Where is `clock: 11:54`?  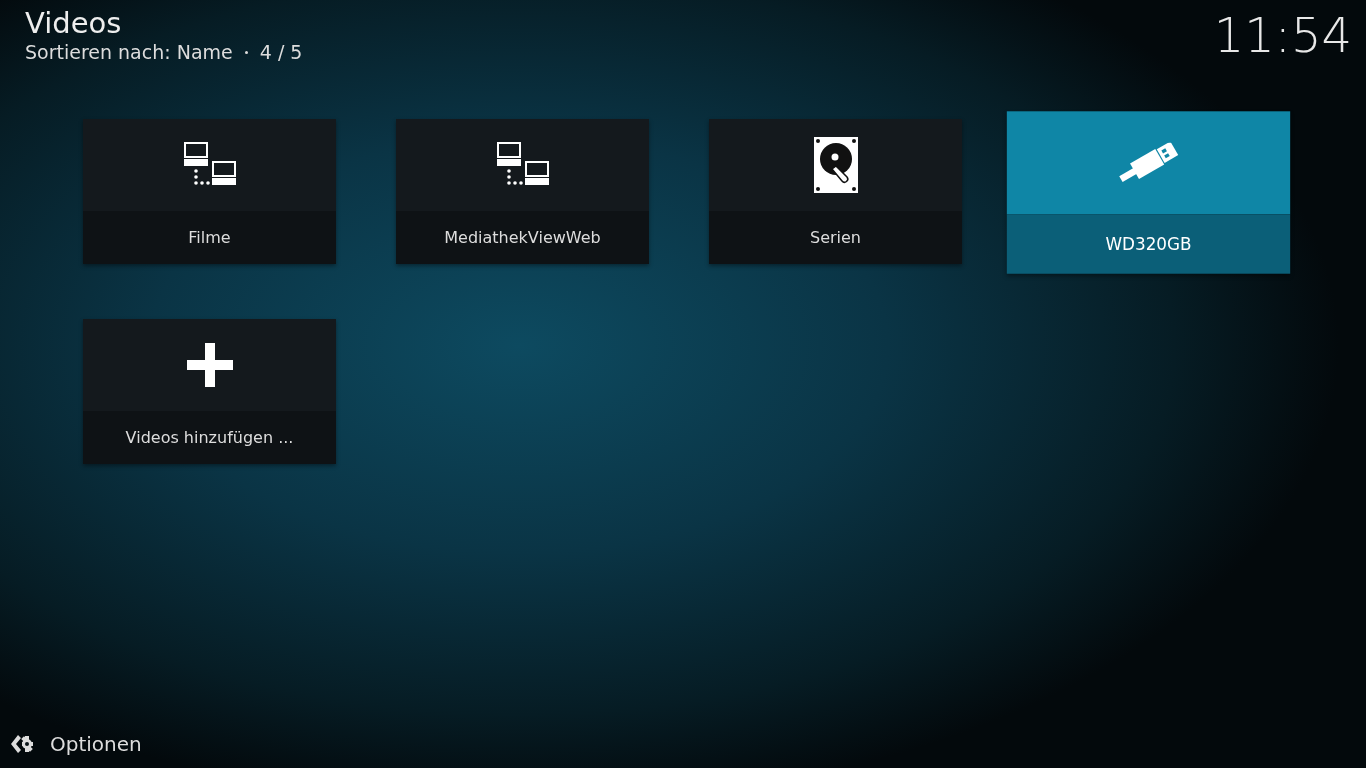 clock: 11:54 is located at coordinates (1282, 35).